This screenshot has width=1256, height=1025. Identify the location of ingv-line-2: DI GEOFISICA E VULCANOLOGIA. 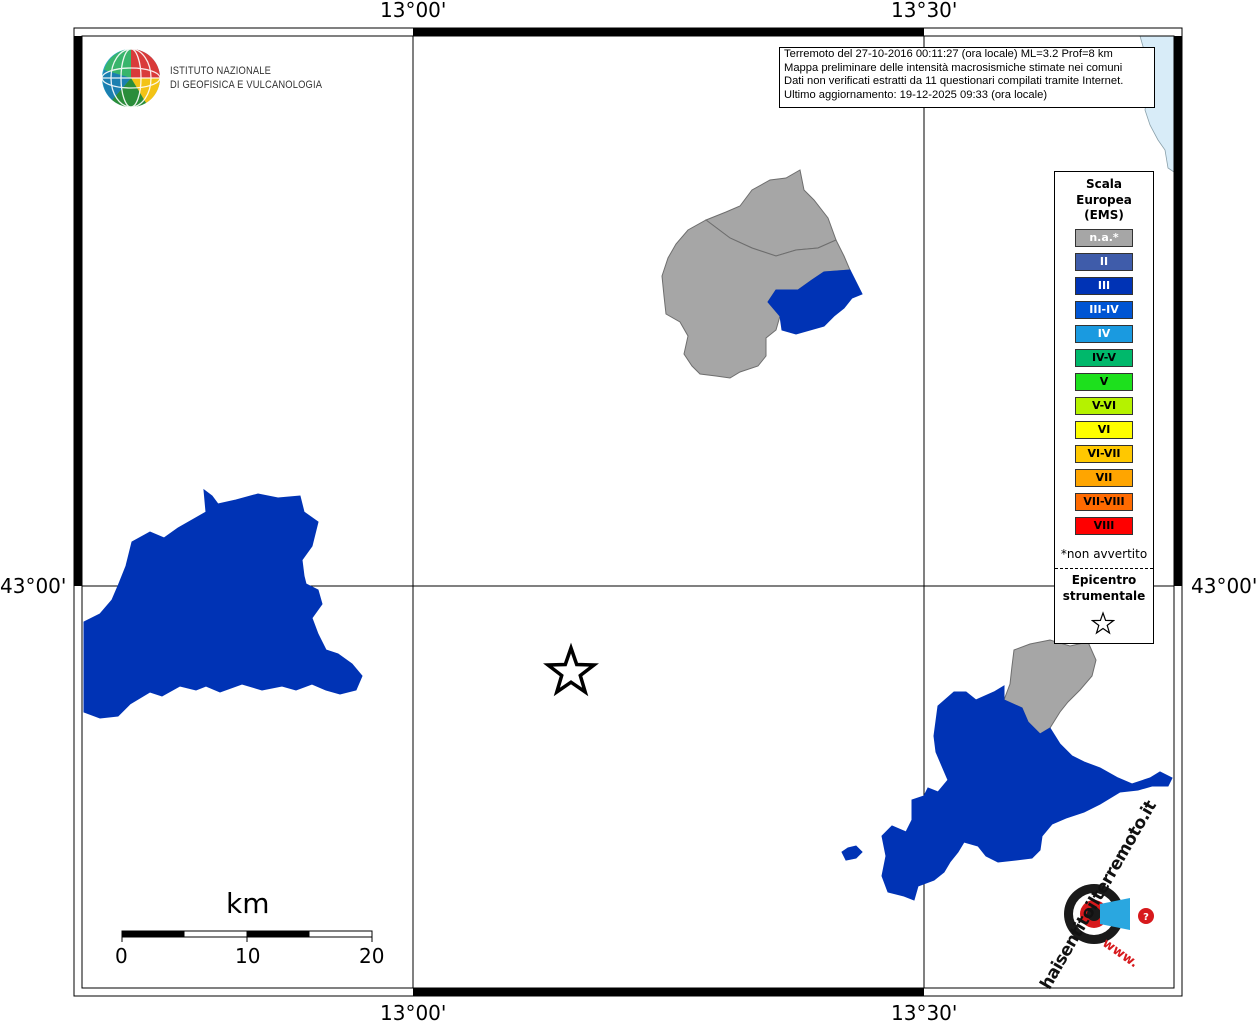
(246, 85).